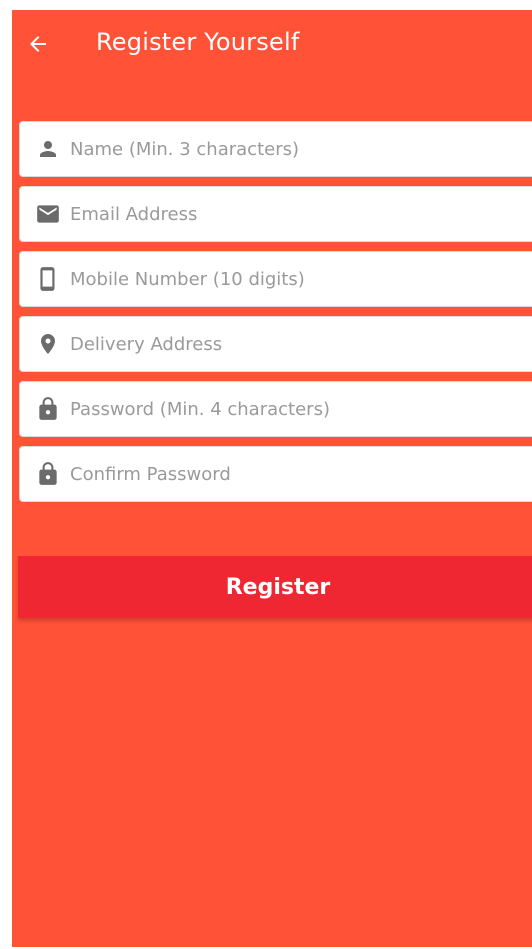 The height and width of the screenshot is (949, 532). I want to click on confirm-password-field, so click(275, 474).